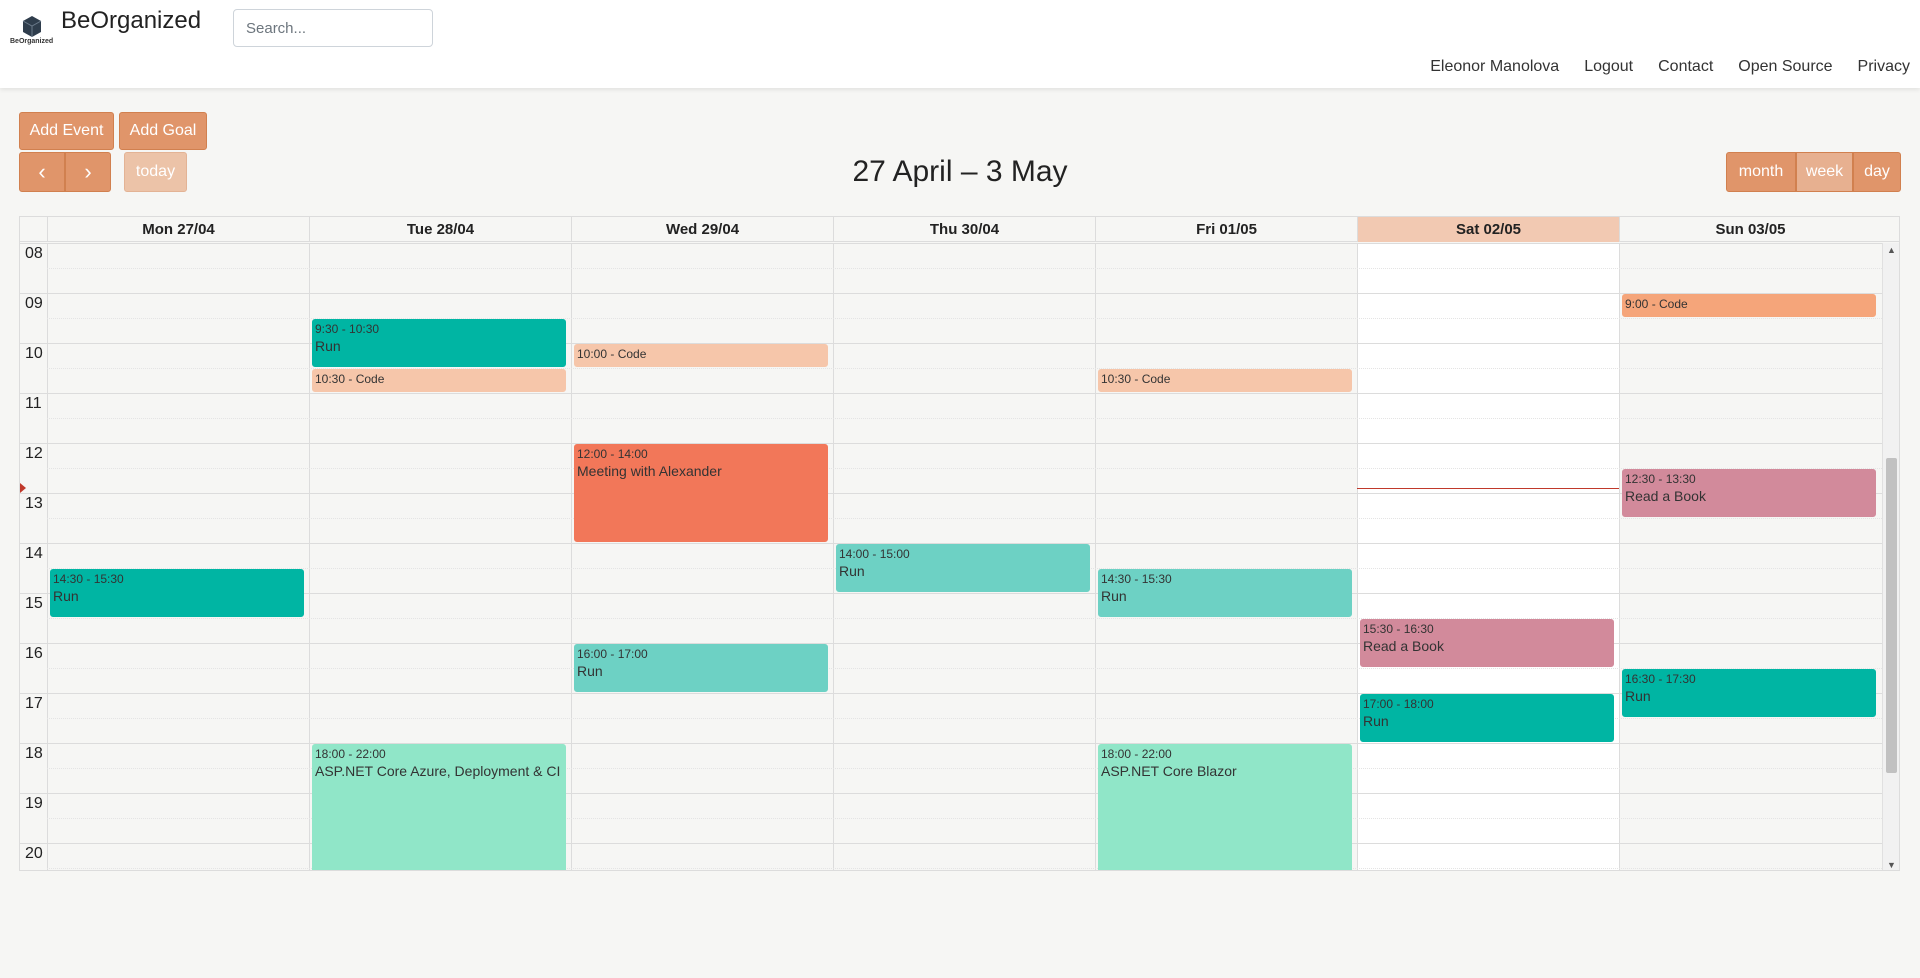 The height and width of the screenshot is (978, 1920). Describe the element at coordinates (701, 355) in the screenshot. I see `calendar-event: 10:00 - Code` at that location.